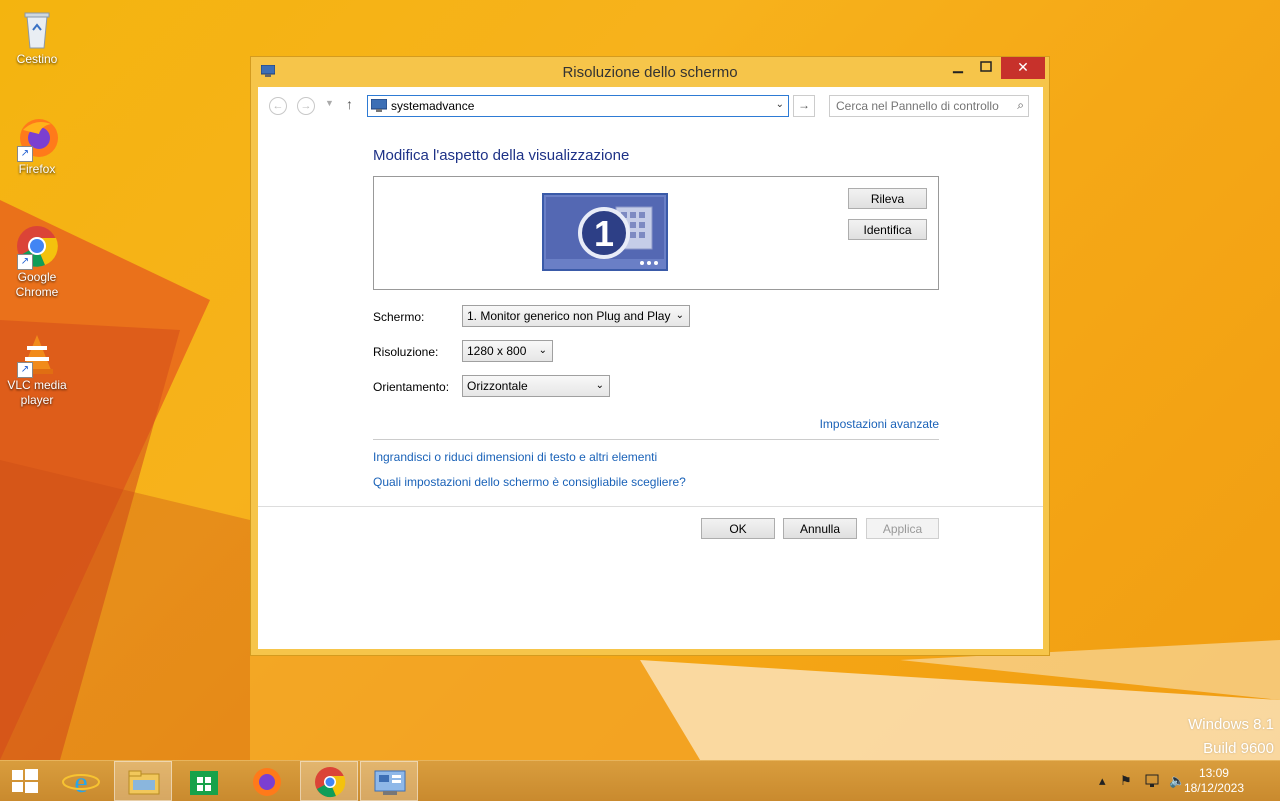 Image resolution: width=1280 pixels, height=805 pixels. I want to click on recycle-bin-icon, so click(37, 28).